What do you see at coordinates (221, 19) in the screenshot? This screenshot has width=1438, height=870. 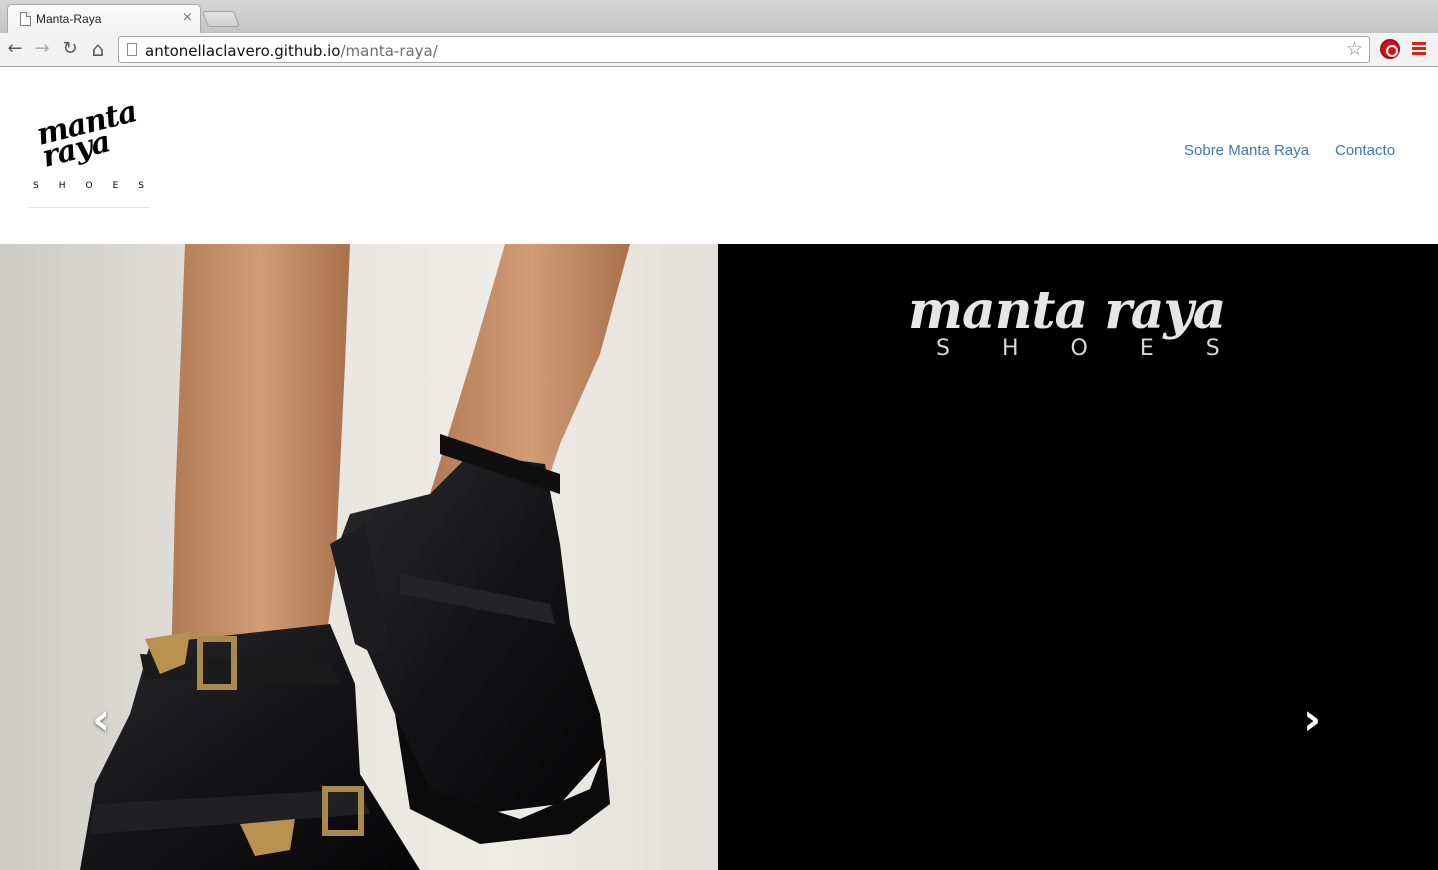 I see `new-tab-button` at bounding box center [221, 19].